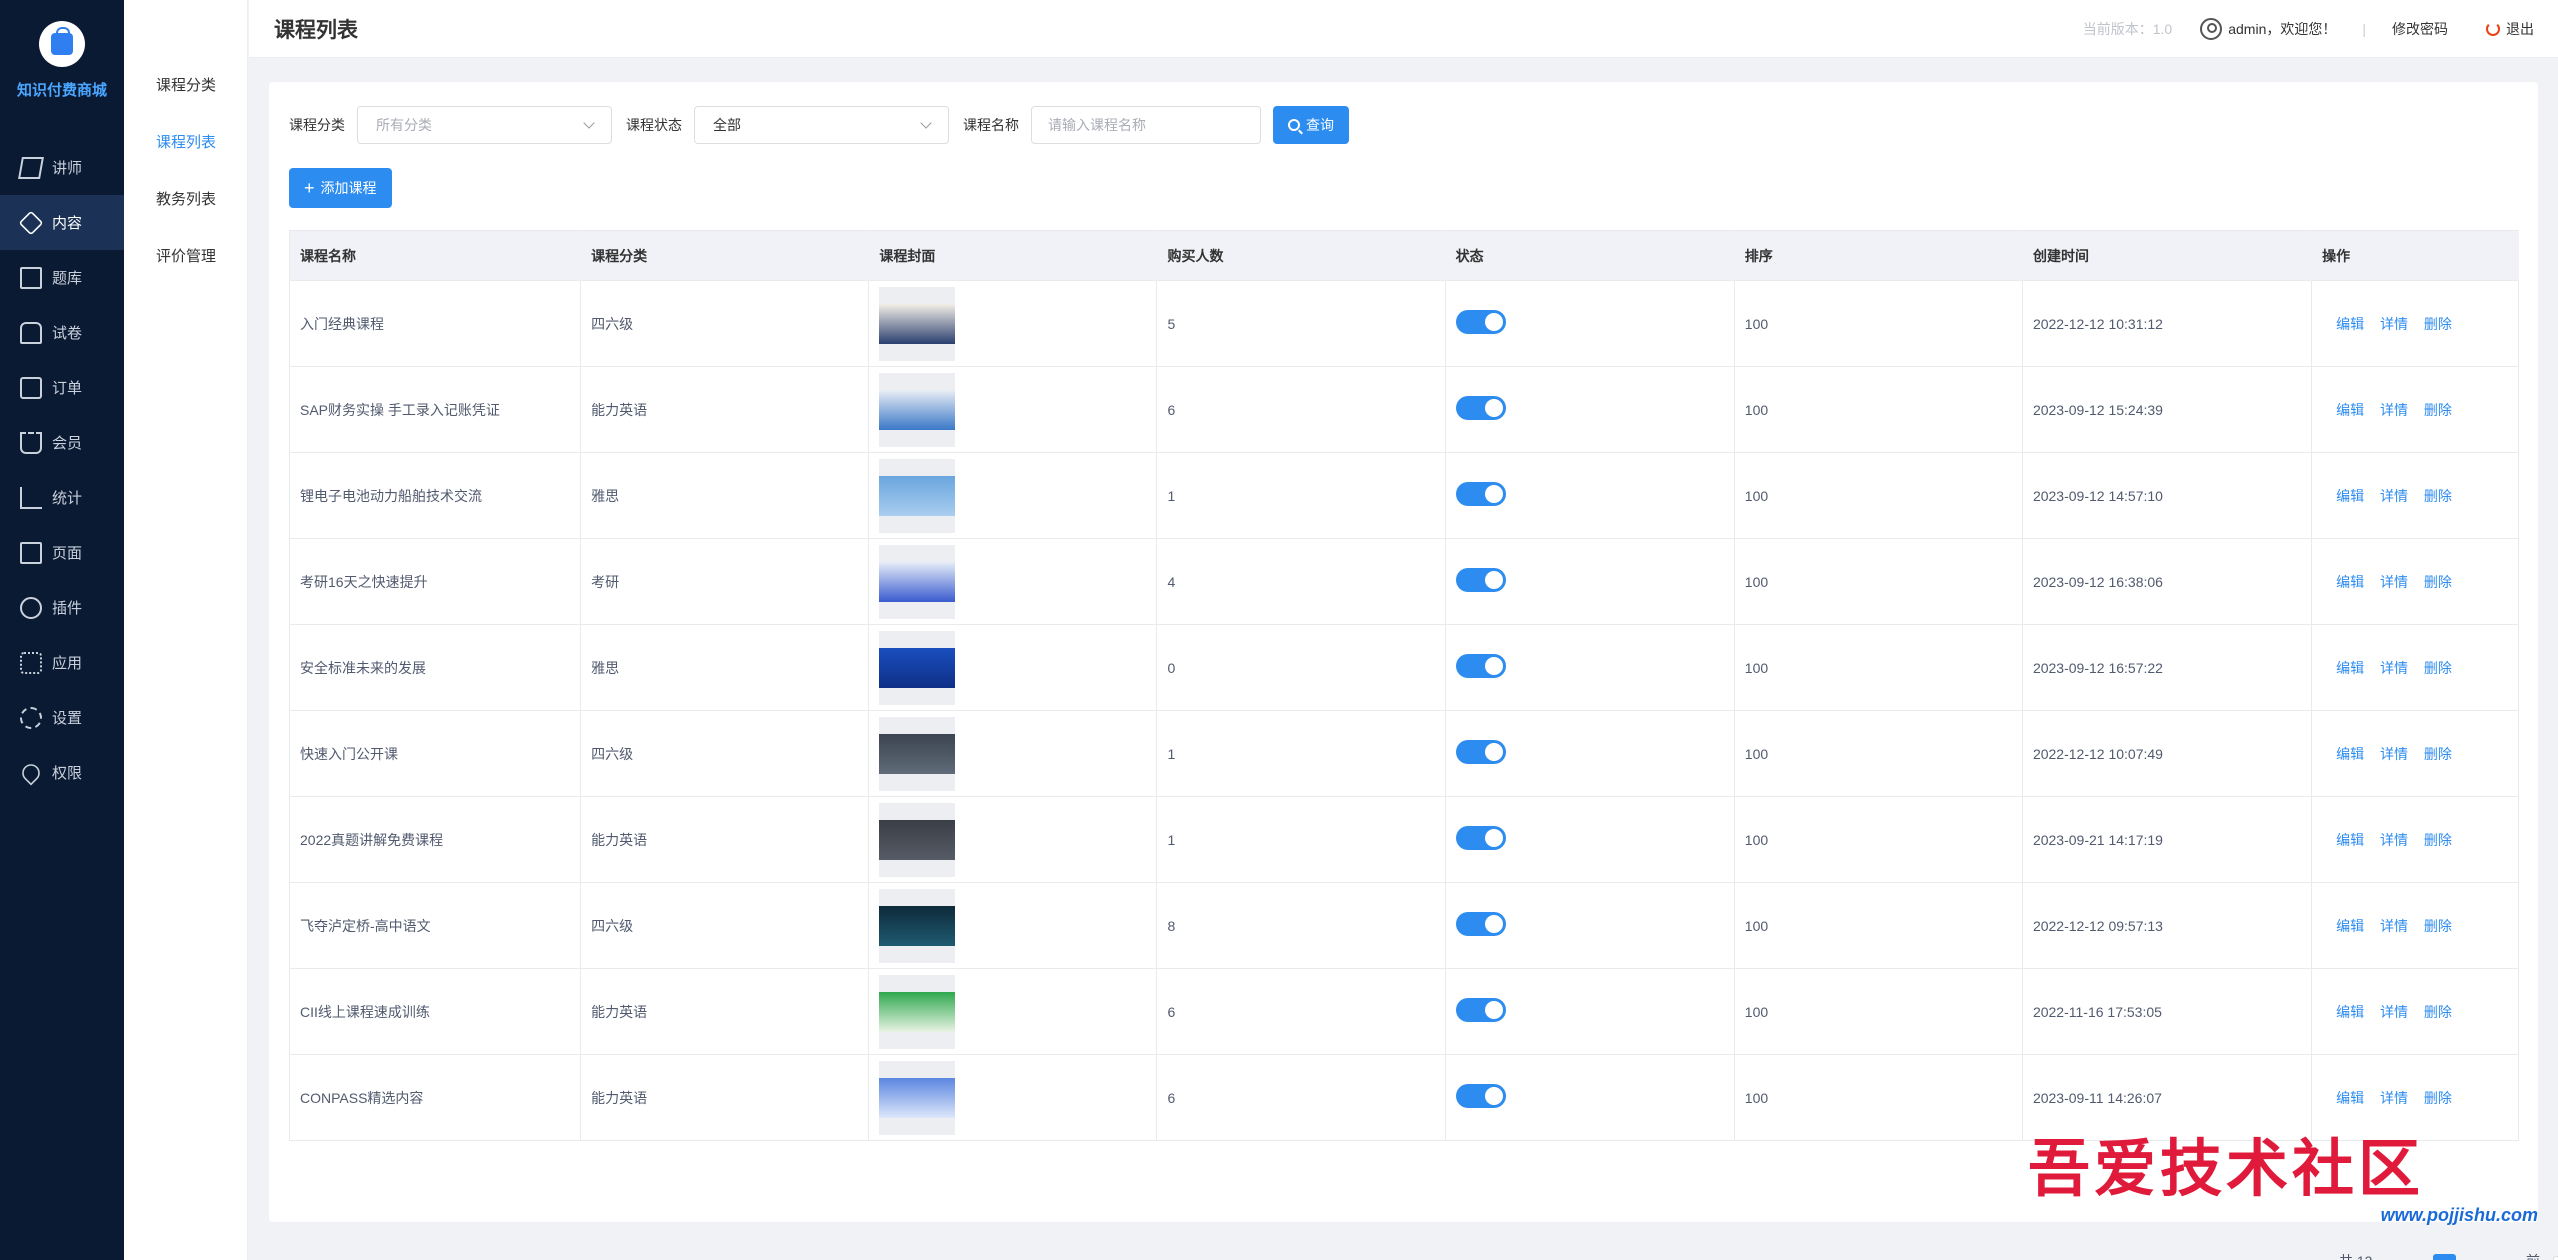 Image resolution: width=2558 pixels, height=1260 pixels. What do you see at coordinates (1301, 323) in the screenshot?
I see `cell-buyers: 5` at bounding box center [1301, 323].